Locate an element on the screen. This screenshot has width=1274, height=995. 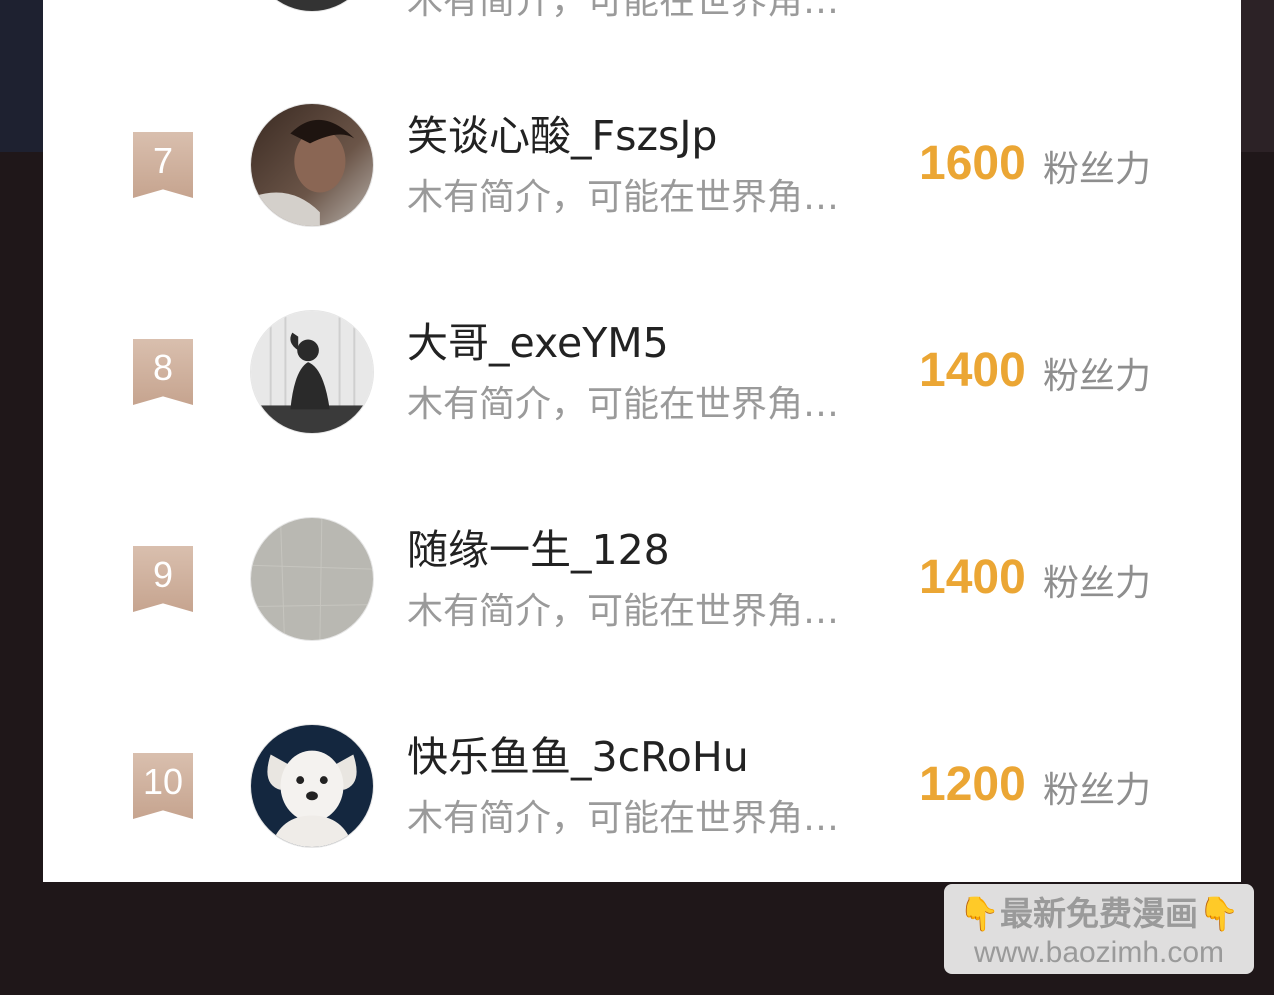
rank-badge: 8 is located at coordinates (163, 372).